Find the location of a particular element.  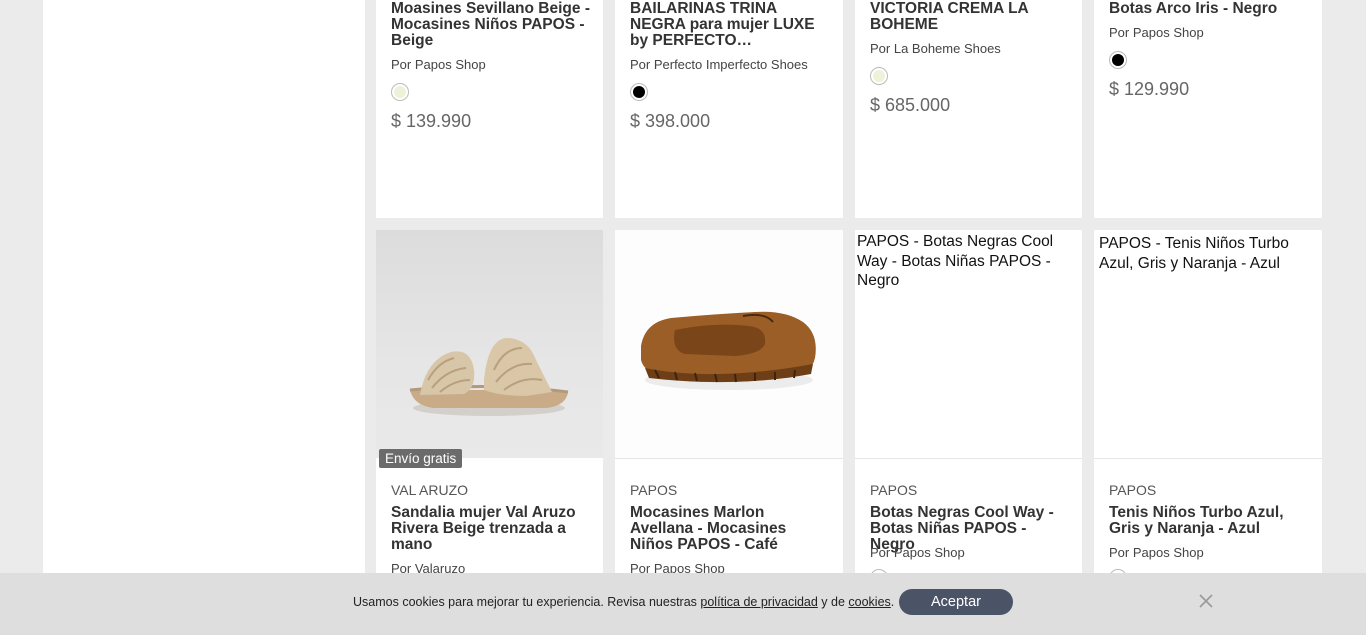

product-brand: VAL ARUZO is located at coordinates (429, 490).